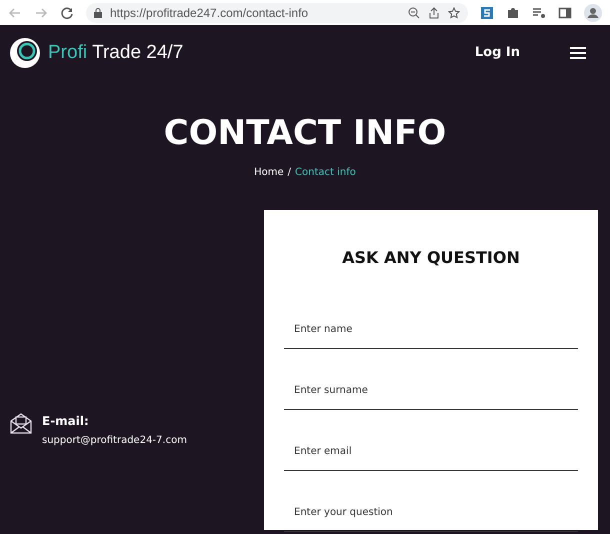  I want to click on page-title: CONTACT INFO, so click(305, 133).